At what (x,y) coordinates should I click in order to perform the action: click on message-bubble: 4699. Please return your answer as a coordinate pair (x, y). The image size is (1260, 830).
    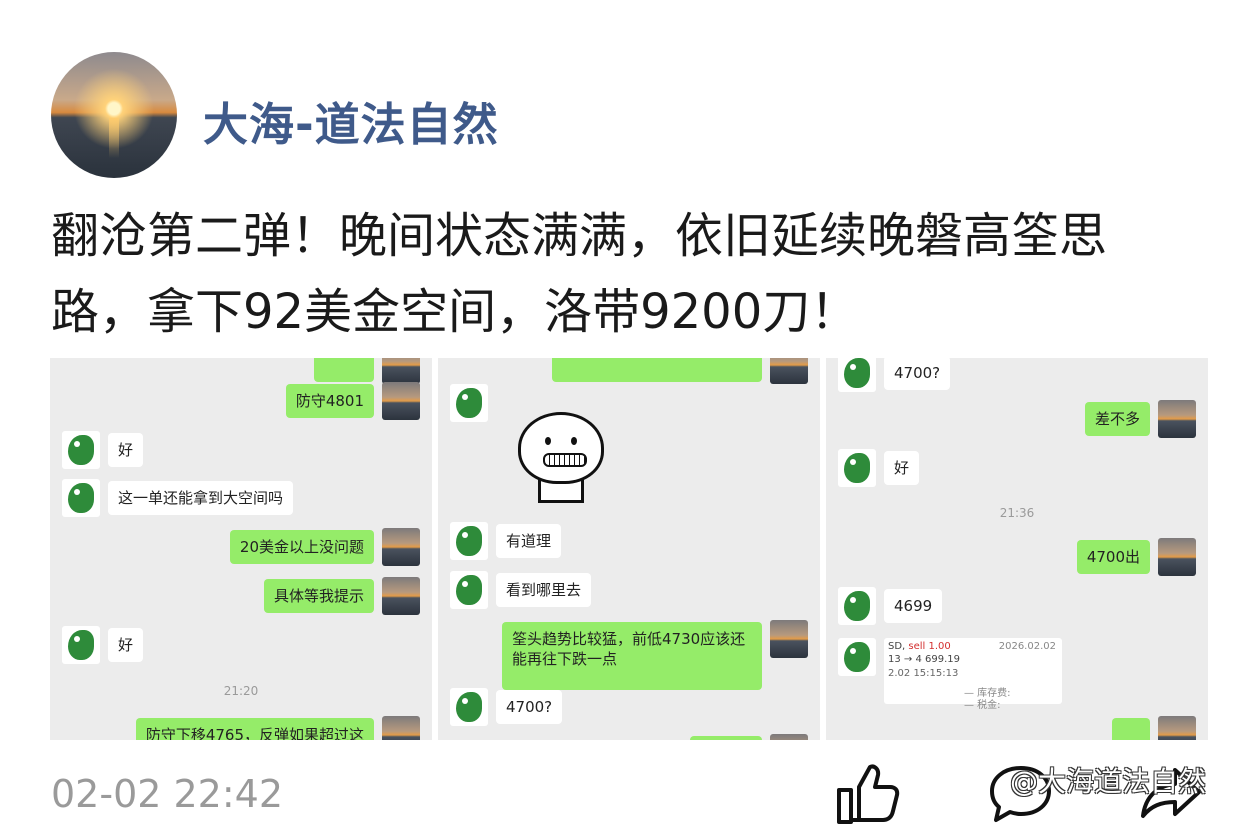
    Looking at the image, I should click on (913, 606).